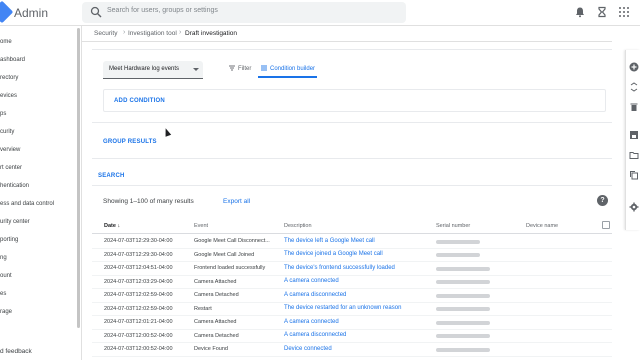  Describe the element at coordinates (27, 204) in the screenshot. I see `sidebar-item-access-data-control: ess and data control` at that location.